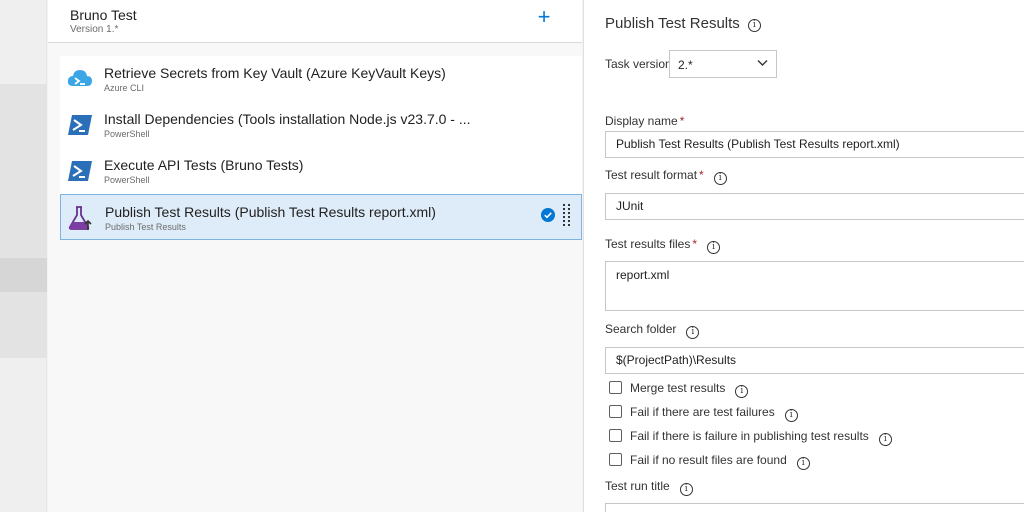 Image resolution: width=1024 pixels, height=512 pixels. What do you see at coordinates (762, 63) in the screenshot?
I see `chevron-down-icon` at bounding box center [762, 63].